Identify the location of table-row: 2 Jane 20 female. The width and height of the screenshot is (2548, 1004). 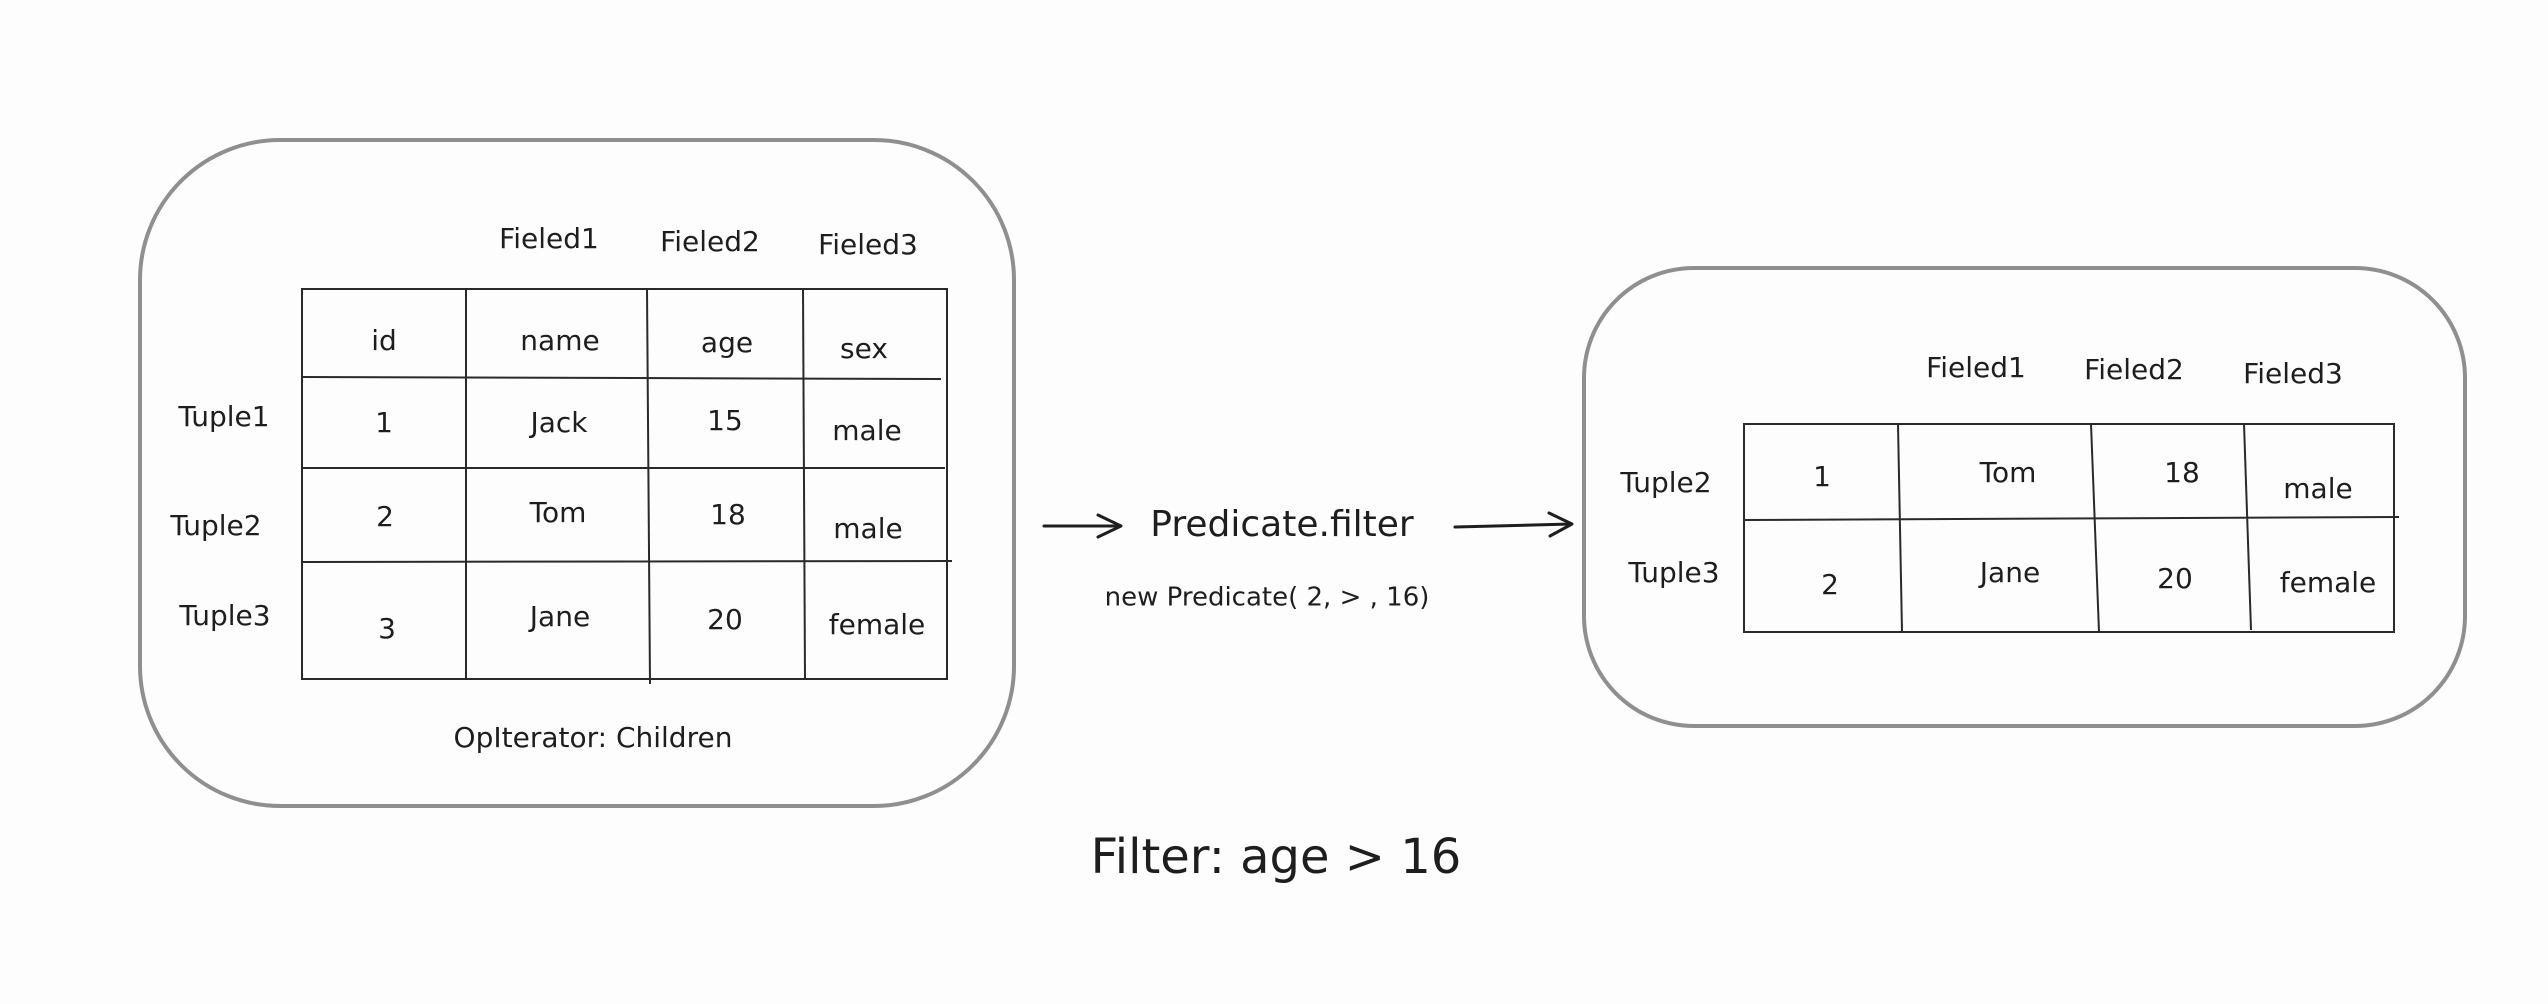
(2098, 578).